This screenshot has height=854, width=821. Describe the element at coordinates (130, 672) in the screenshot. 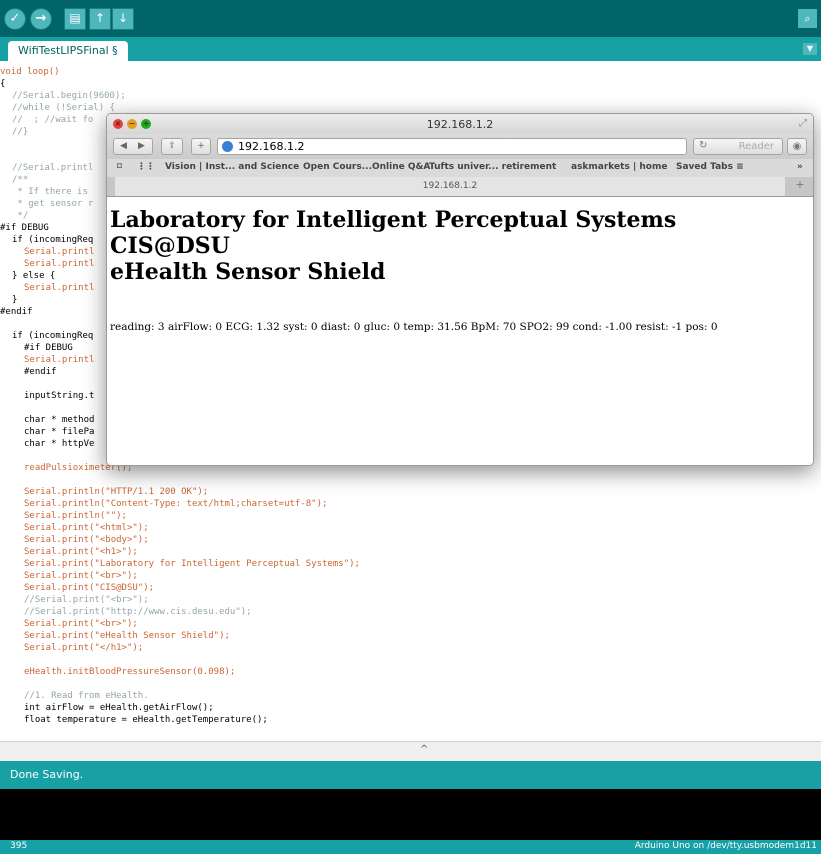

I see `code-line: eHealth.initBloodPressureSensor(0.098);` at that location.